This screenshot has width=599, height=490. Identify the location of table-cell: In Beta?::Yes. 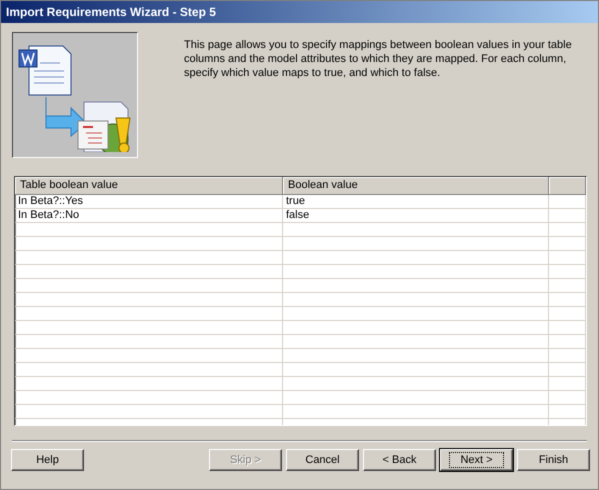
(149, 202).